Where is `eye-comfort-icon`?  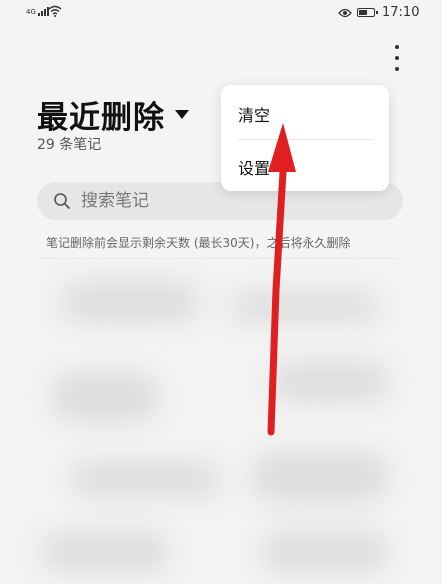
eye-comfort-icon is located at coordinates (345, 13).